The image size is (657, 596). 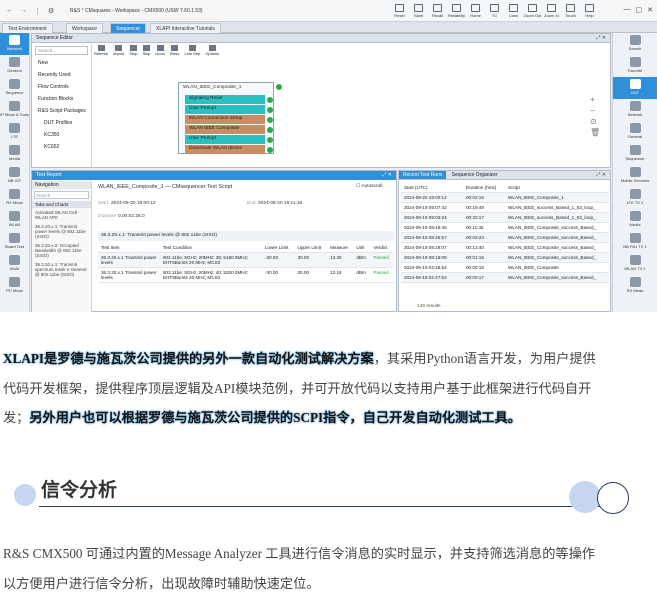 What do you see at coordinates (635, 286) in the screenshot?
I see `right-nav-rx-meas: RX Meas` at bounding box center [635, 286].